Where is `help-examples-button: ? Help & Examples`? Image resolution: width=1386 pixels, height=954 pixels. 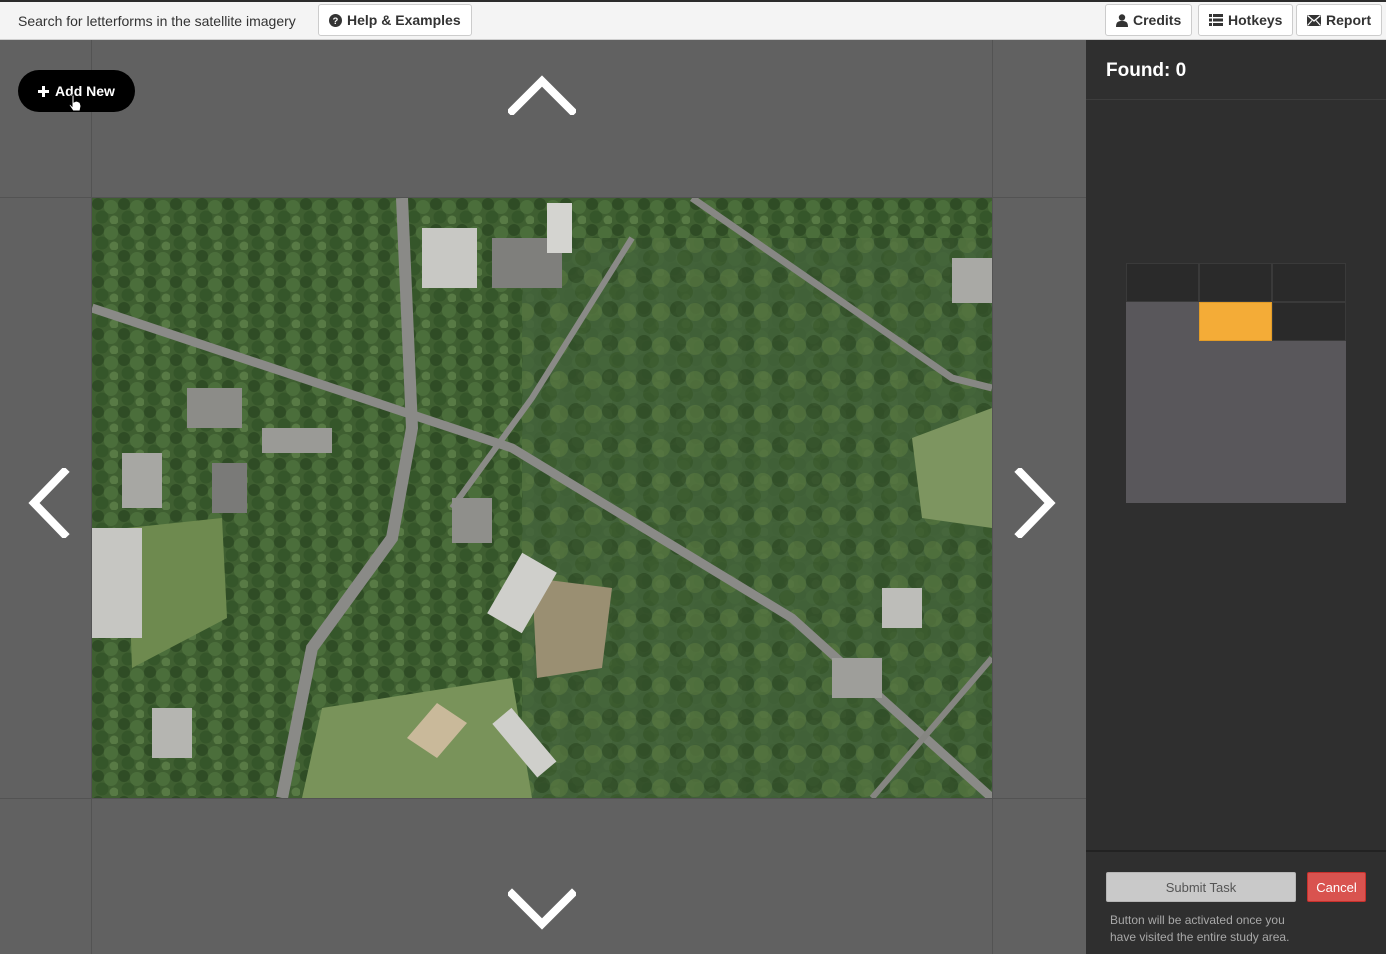
help-examples-button: ? Help & Examples is located at coordinates (395, 20).